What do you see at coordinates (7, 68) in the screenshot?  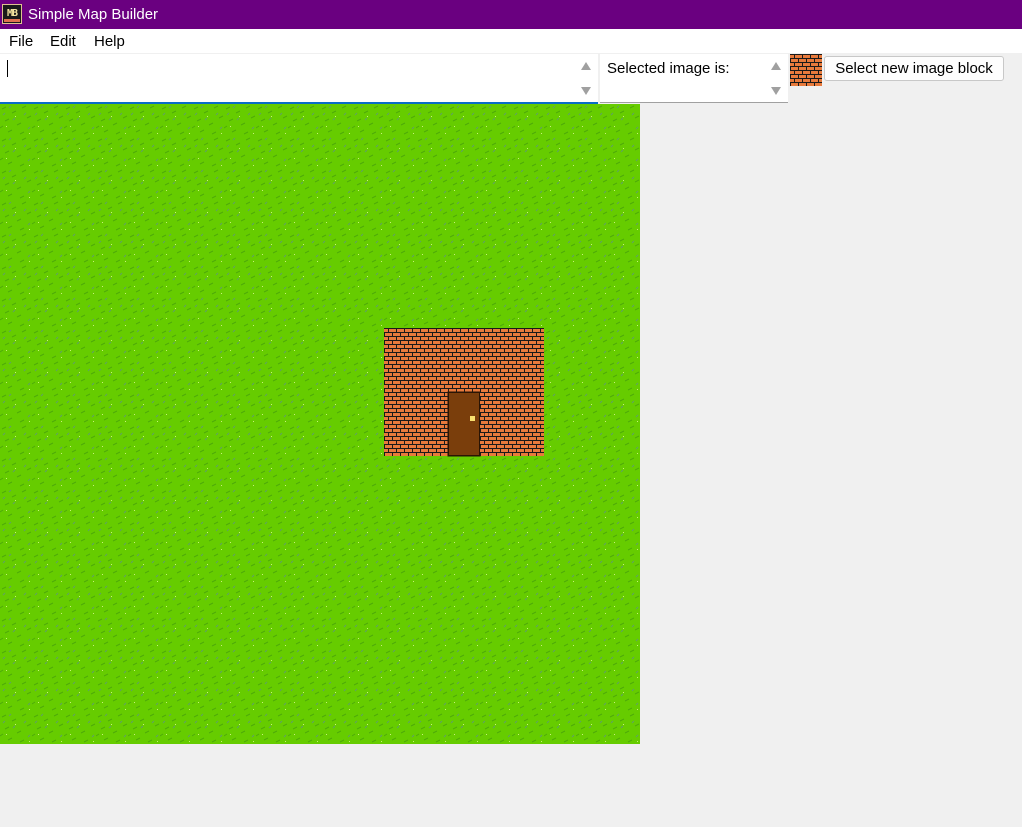 I see `text-caret` at bounding box center [7, 68].